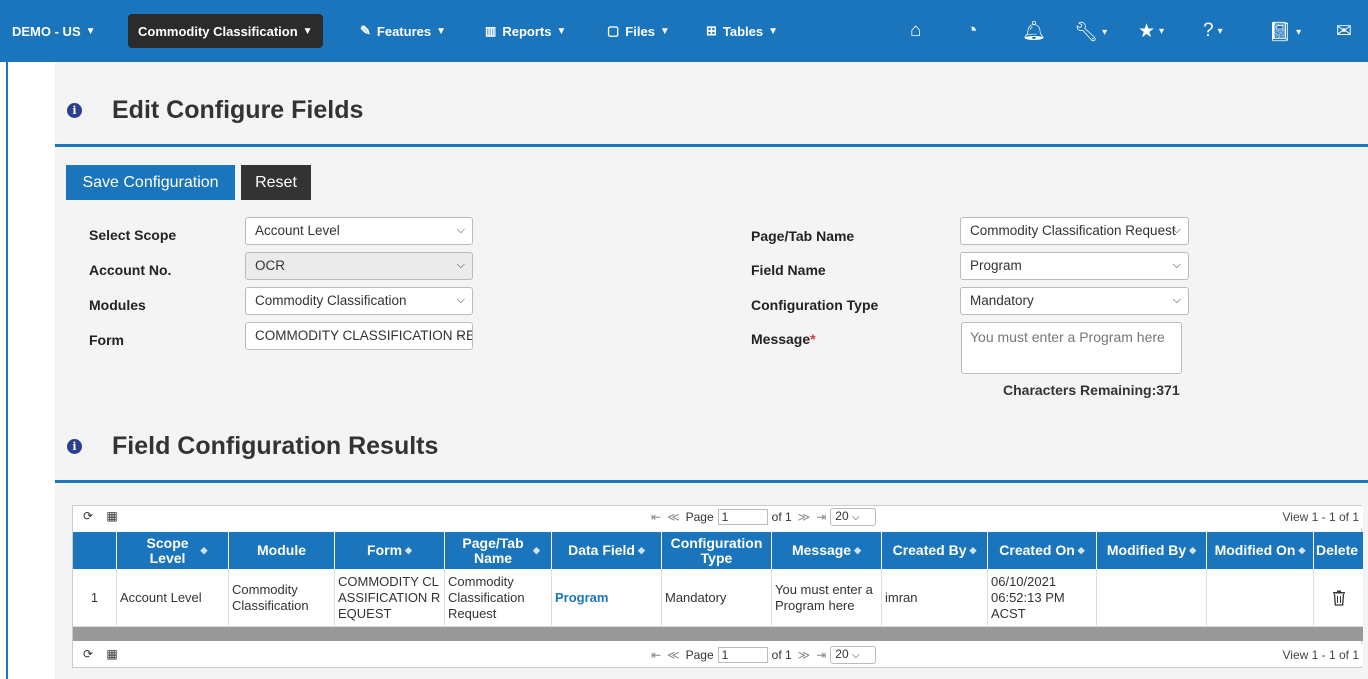  I want to click on header-created-on: Created On ◆, so click(1042, 550).